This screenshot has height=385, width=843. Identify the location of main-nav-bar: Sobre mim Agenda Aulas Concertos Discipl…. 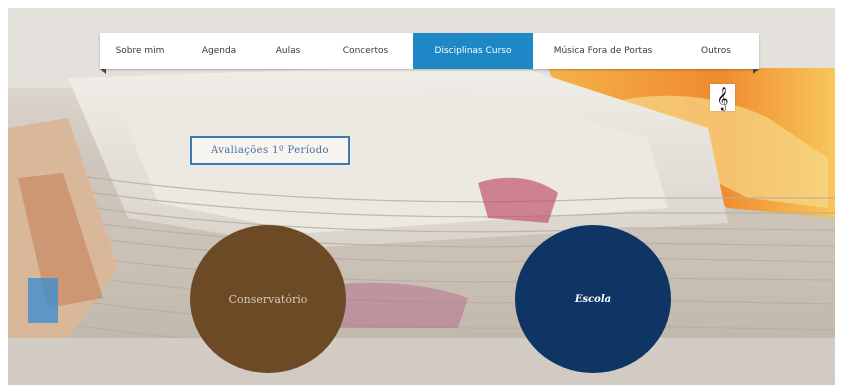
(429, 51).